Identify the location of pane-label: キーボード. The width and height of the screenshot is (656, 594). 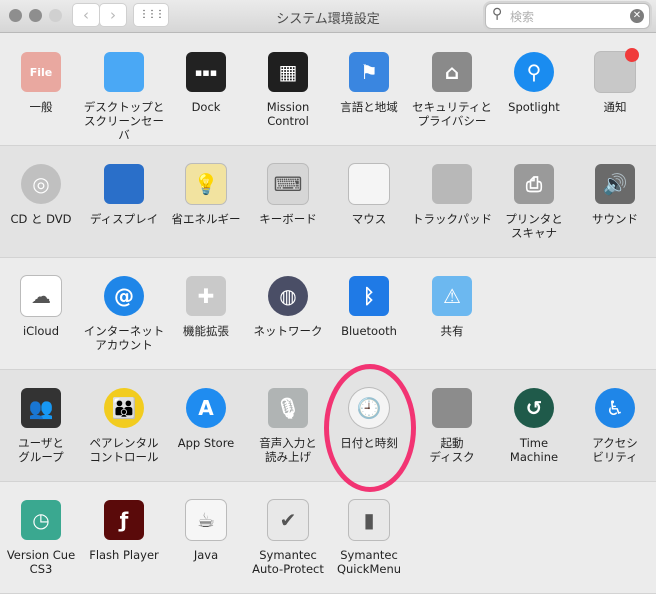
(288, 219).